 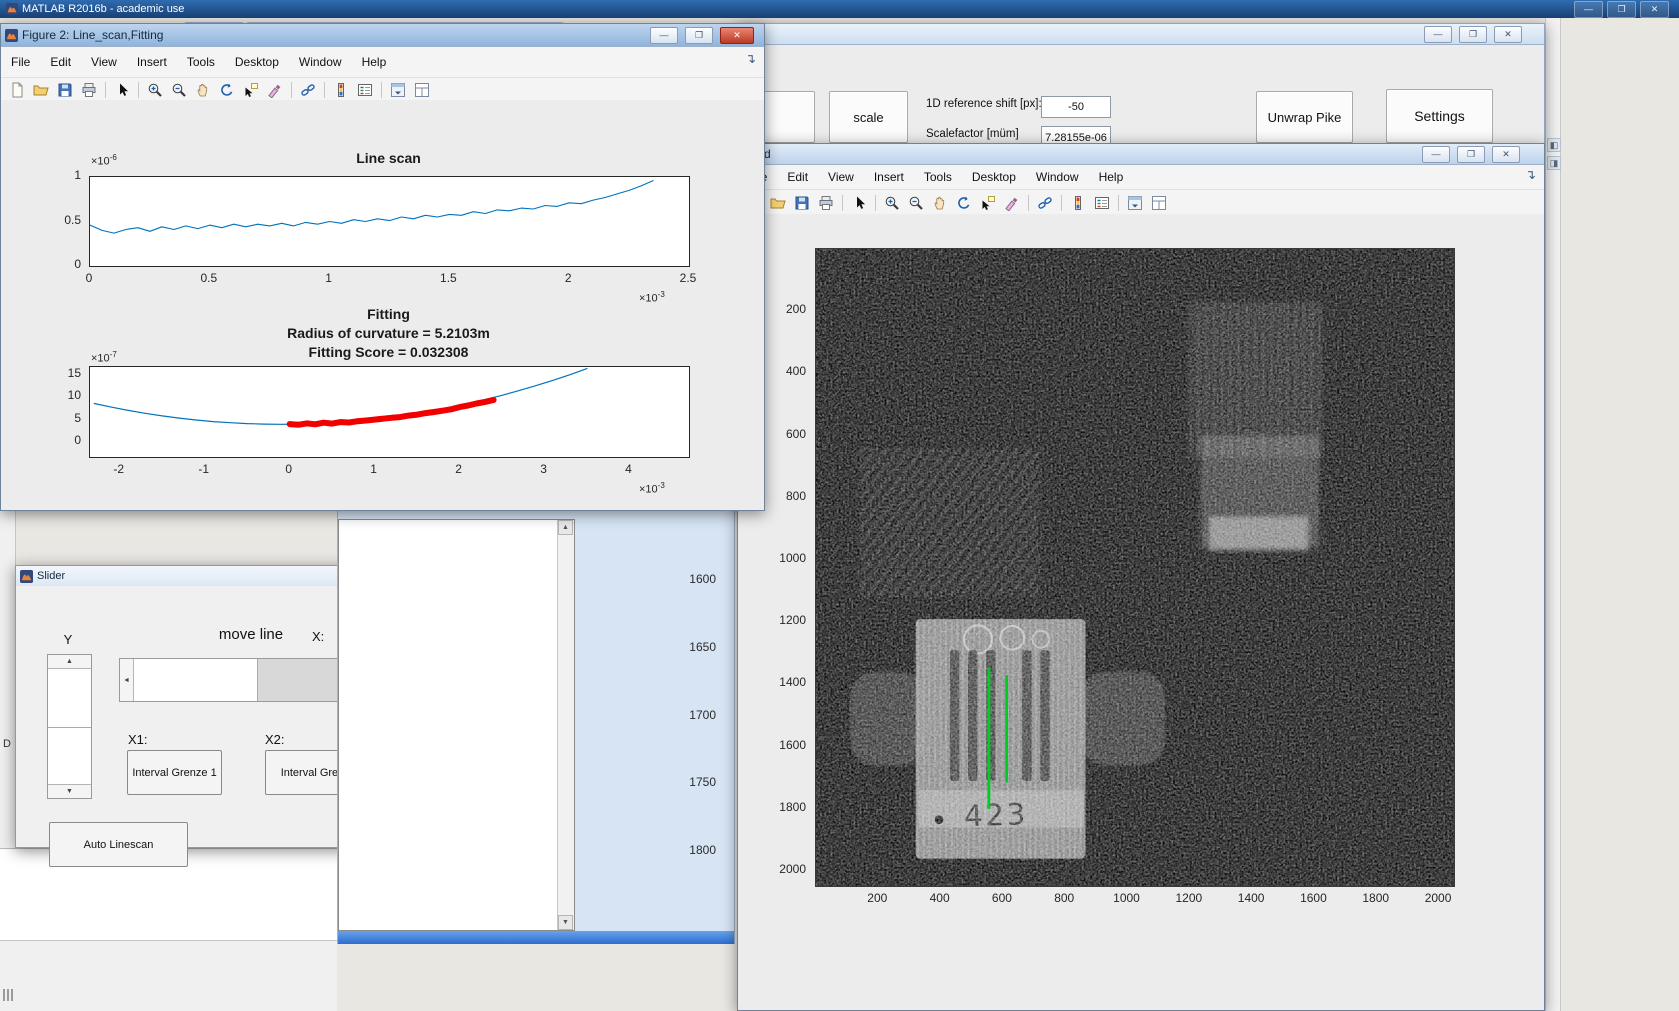 What do you see at coordinates (127, 680) in the screenshot?
I see `x-slider-left-arrow: ◄` at bounding box center [127, 680].